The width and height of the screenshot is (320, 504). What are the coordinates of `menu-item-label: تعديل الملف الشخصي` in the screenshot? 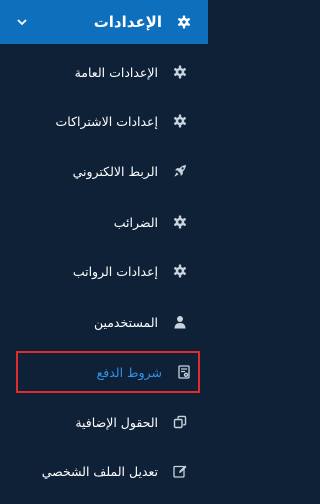 It's located at (99, 471).